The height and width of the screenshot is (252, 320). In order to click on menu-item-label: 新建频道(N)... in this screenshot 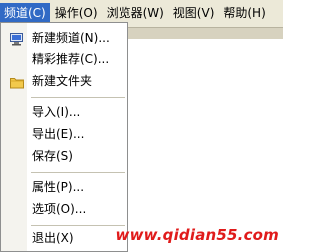, I will do `click(71, 38)`.